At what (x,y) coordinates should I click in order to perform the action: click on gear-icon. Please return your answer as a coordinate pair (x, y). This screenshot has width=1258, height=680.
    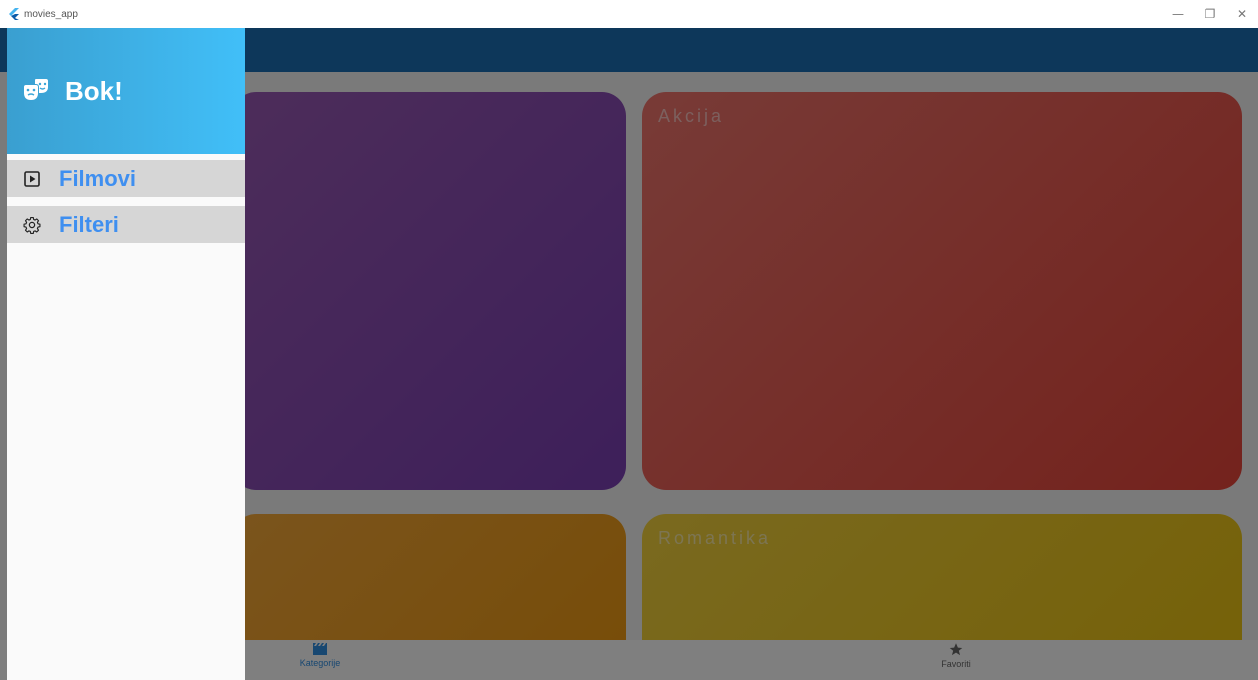
    Looking at the image, I should click on (32, 225).